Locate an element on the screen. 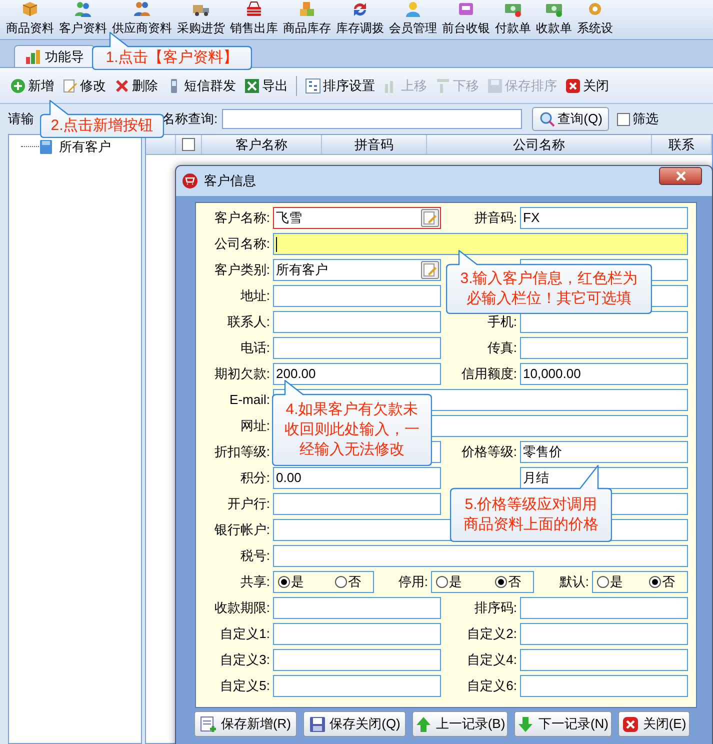 This screenshot has height=744, width=713. field-label: 客户名称: is located at coordinates (242, 218).